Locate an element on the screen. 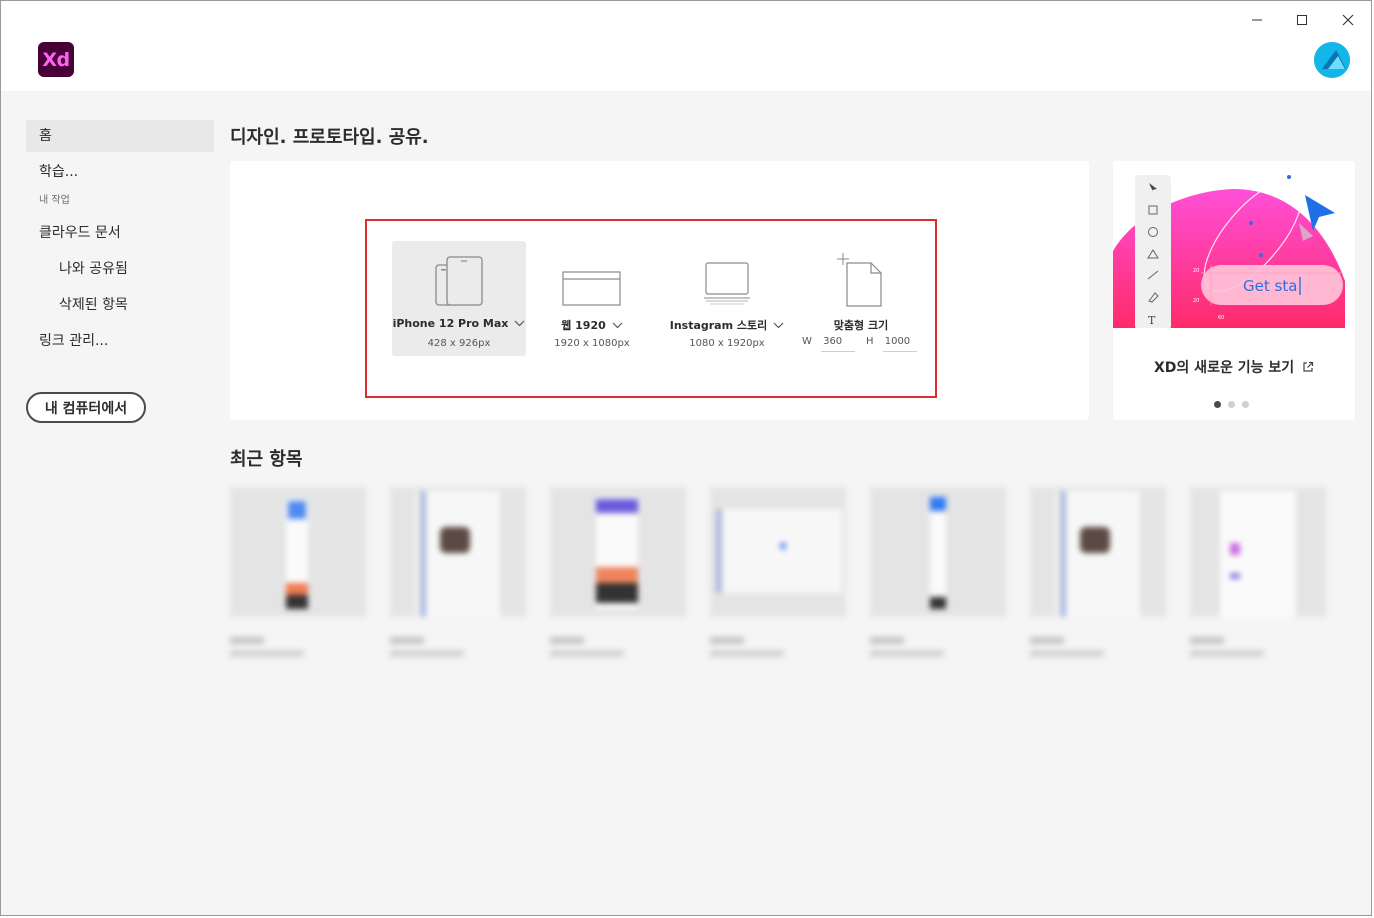 The width and height of the screenshot is (1374, 918). height-input: 1000 is located at coordinates (899, 344).